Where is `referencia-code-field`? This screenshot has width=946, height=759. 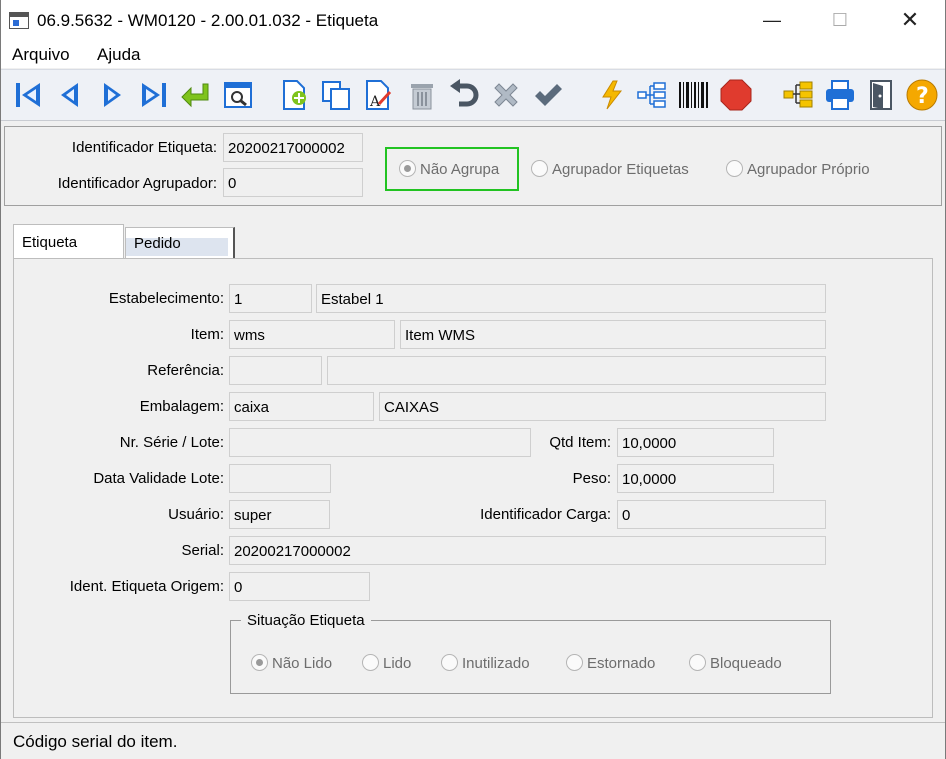 referencia-code-field is located at coordinates (275, 370).